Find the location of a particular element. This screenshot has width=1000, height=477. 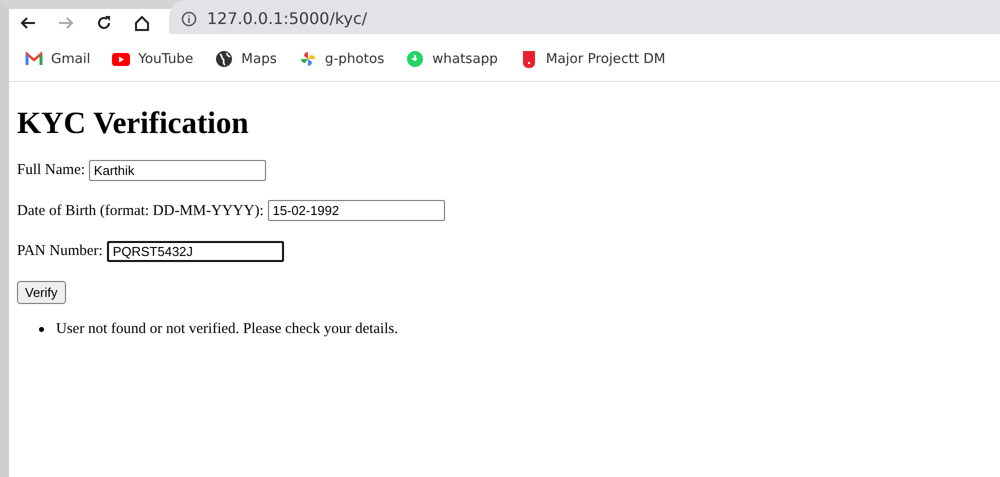

field-label: Date of Birth (format: DD-MM-YYYY): is located at coordinates (140, 211).